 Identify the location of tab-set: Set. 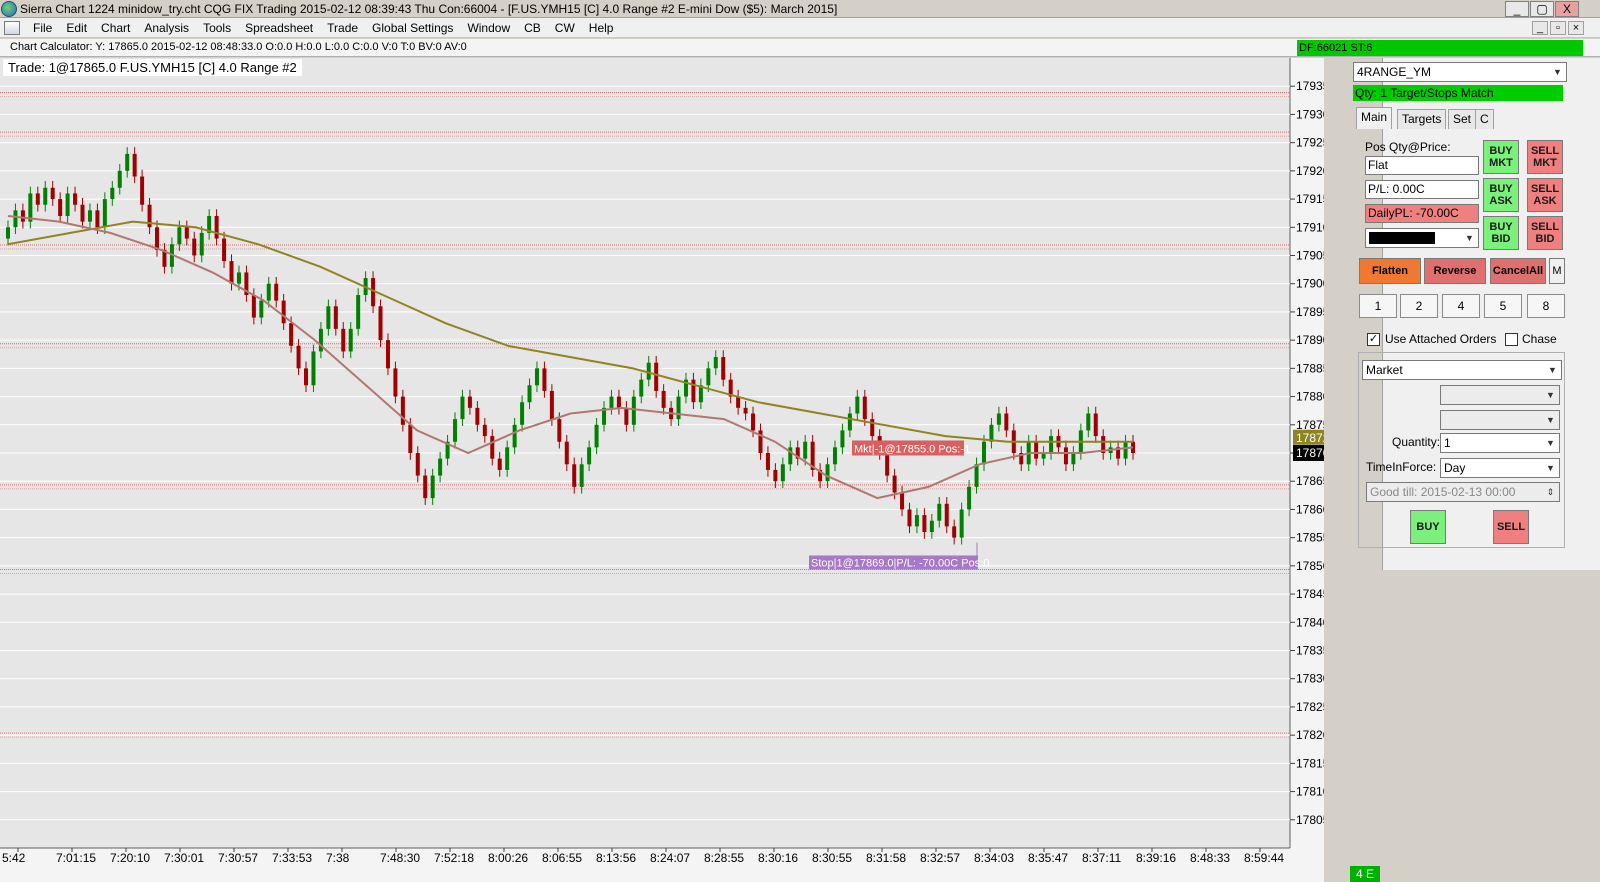
(1462, 119).